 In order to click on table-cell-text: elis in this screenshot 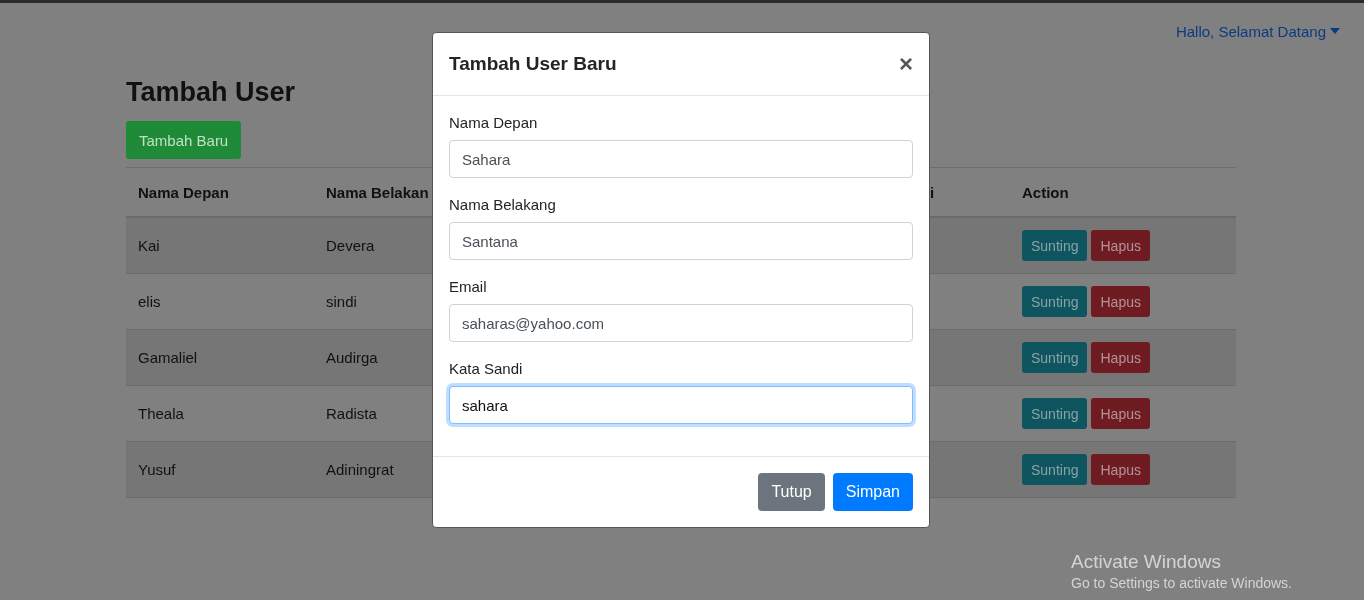, I will do `click(149, 301)`.